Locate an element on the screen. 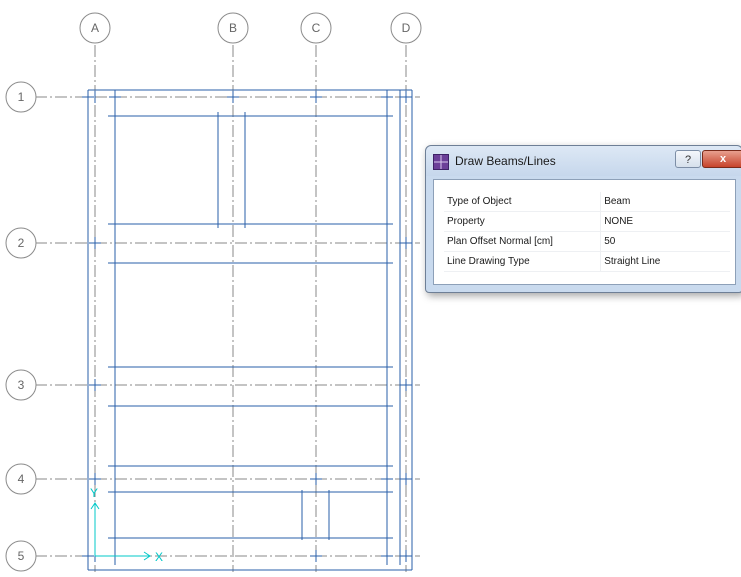  grid-bubble-3: 3 is located at coordinates (21, 385).